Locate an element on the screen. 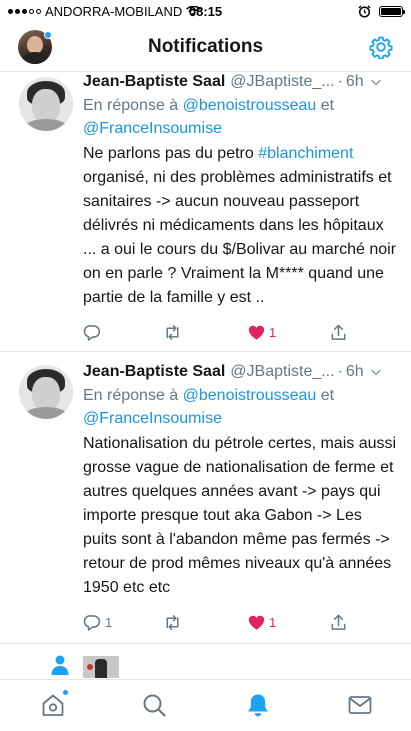 The image size is (411, 731). top-header: Notifications is located at coordinates (205, 47).